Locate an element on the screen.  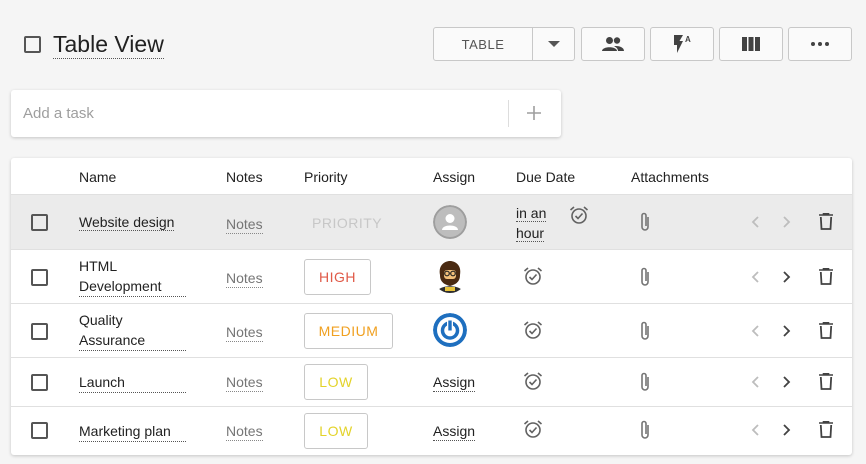
columns-button is located at coordinates (751, 44).